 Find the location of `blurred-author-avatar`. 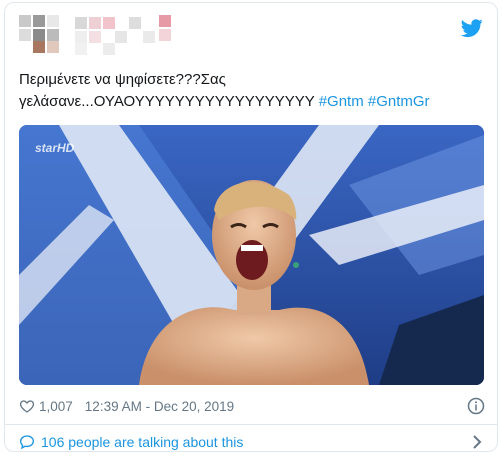

blurred-author-avatar is located at coordinates (109, 35).